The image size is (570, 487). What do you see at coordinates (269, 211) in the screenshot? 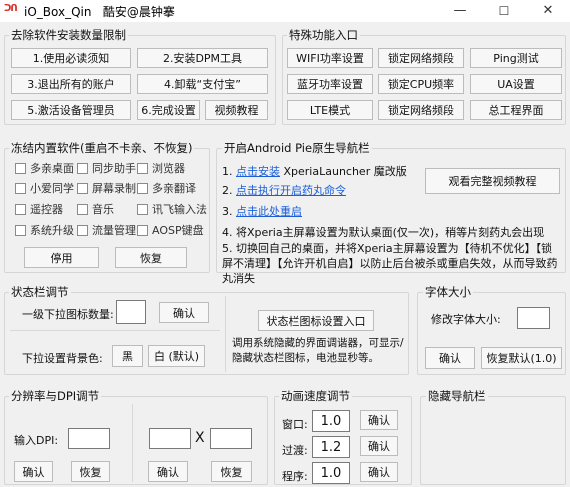
I see `reboot-link: 点击此处重启` at bounding box center [269, 211].